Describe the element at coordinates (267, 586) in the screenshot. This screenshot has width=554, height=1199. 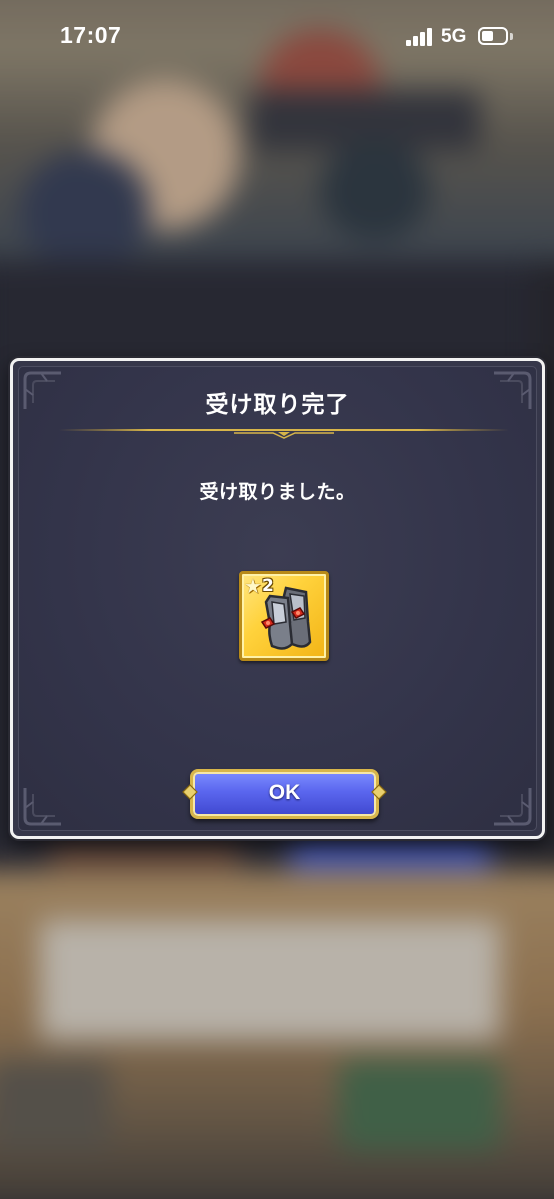
I see `rarity-value: 2` at that location.